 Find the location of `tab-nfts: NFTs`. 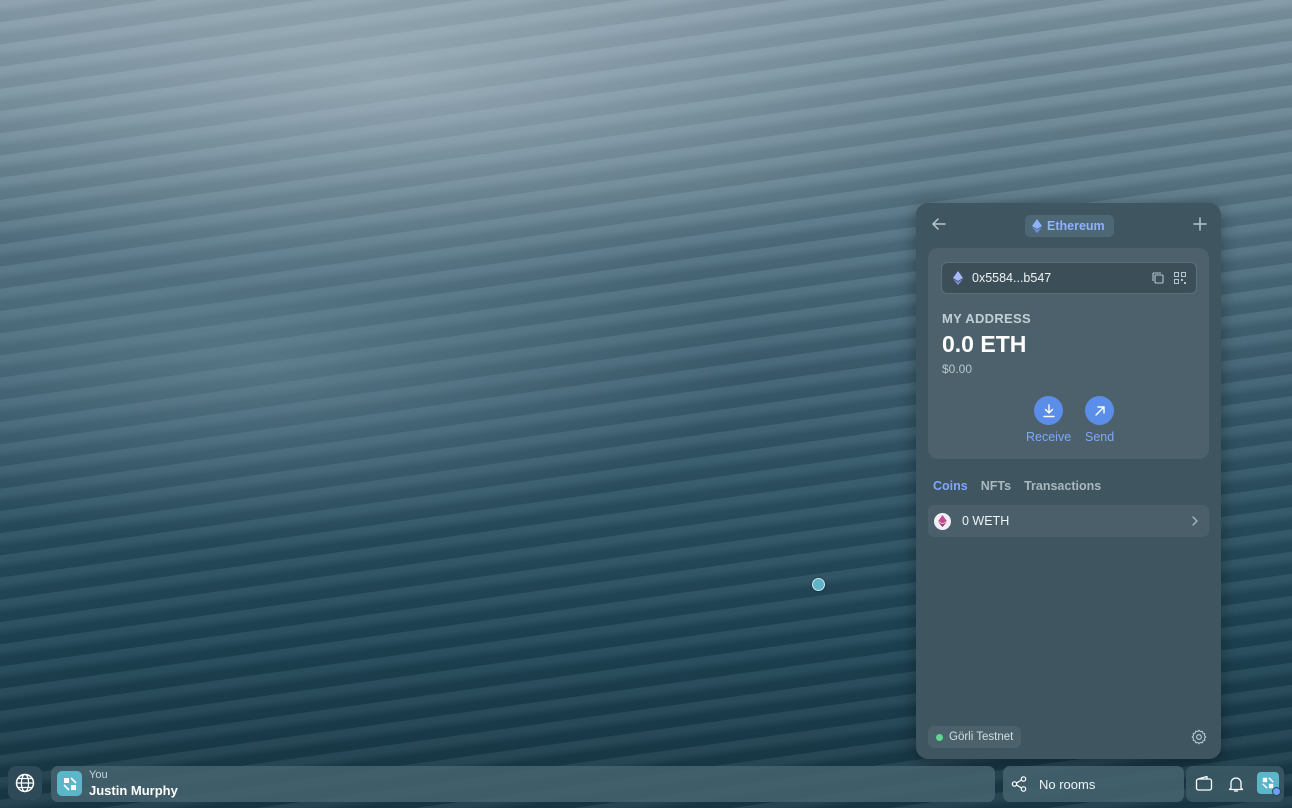

tab-nfts: NFTs is located at coordinates (996, 486).